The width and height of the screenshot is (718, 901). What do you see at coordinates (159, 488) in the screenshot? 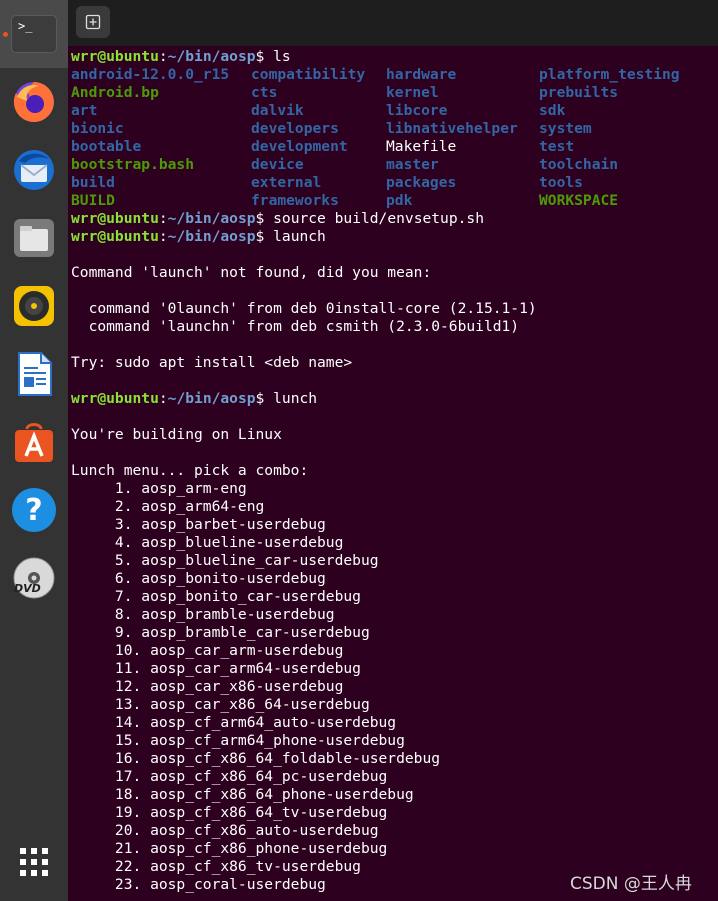
I see `lunch-combo-item: 1. aosp_arm-eng` at bounding box center [159, 488].